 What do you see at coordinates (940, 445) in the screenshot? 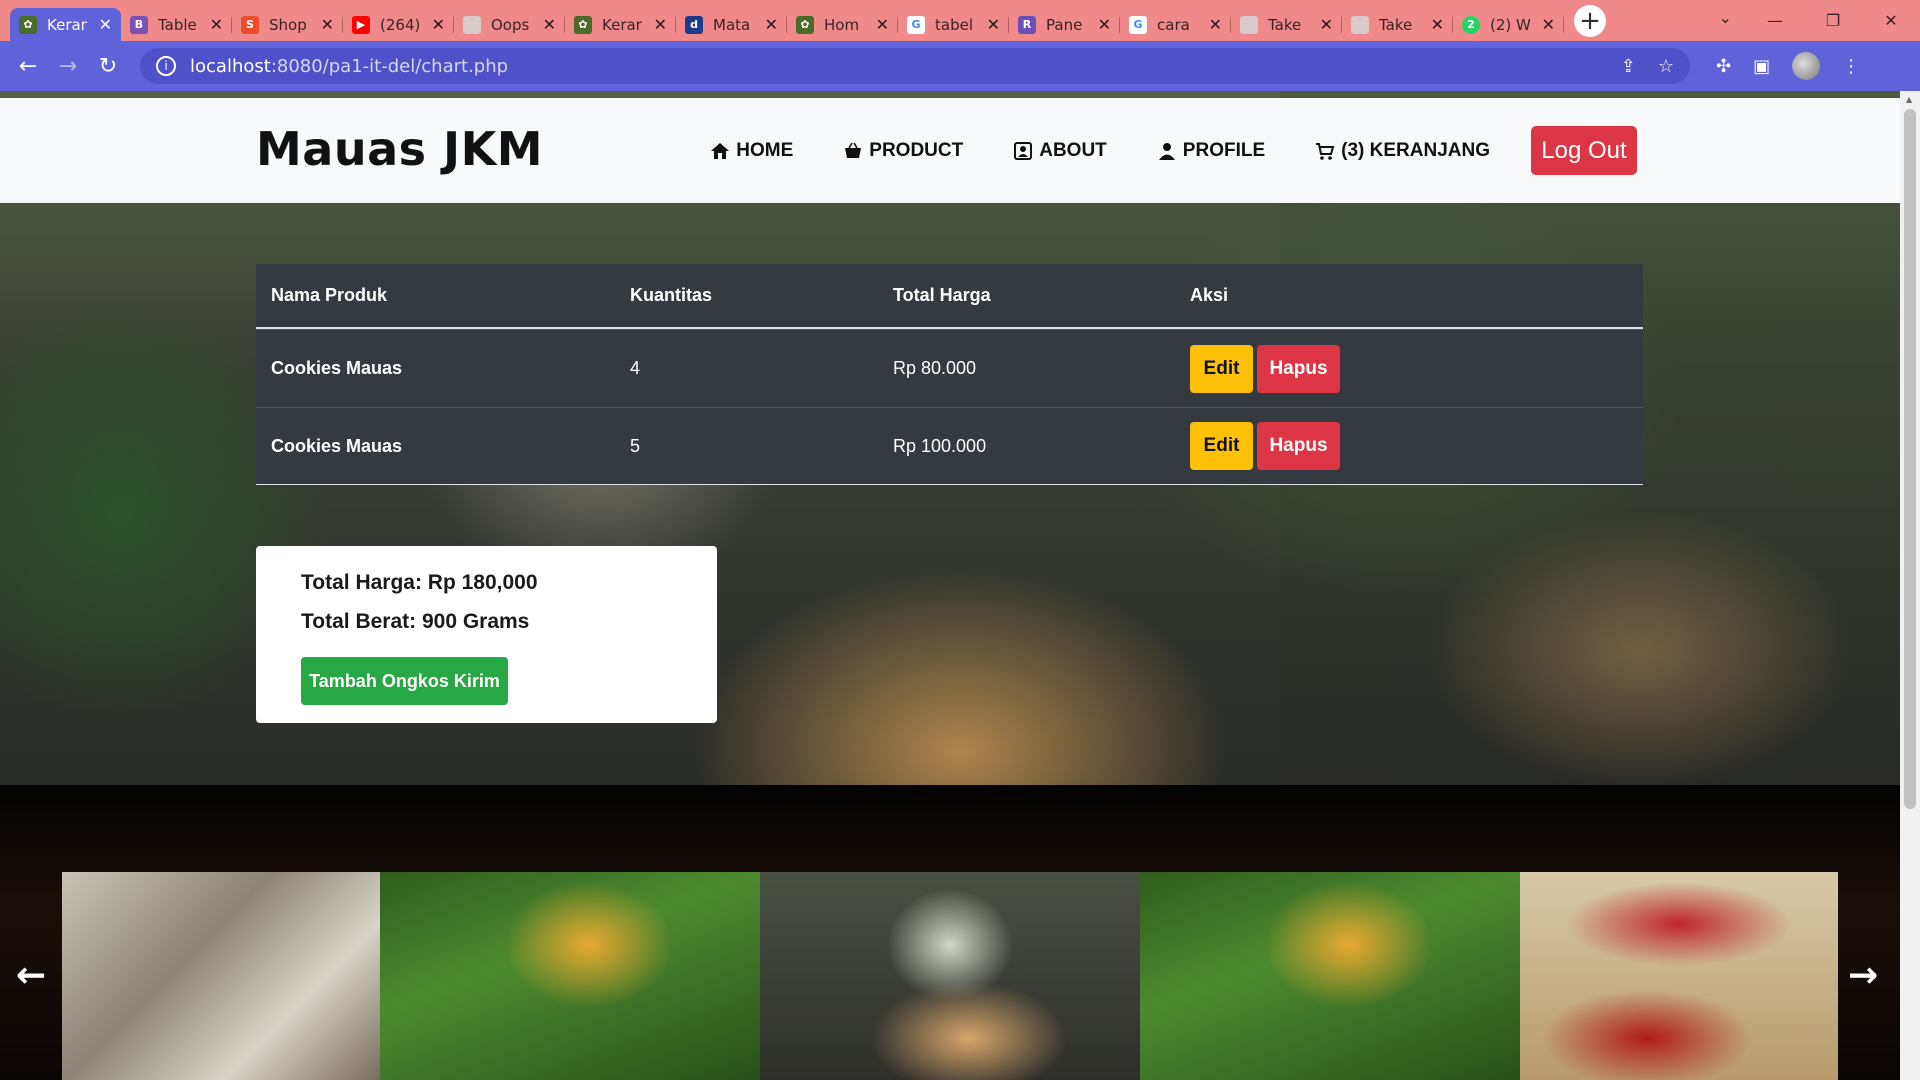
I see `total-price-cell: Rp 100.000` at bounding box center [940, 445].